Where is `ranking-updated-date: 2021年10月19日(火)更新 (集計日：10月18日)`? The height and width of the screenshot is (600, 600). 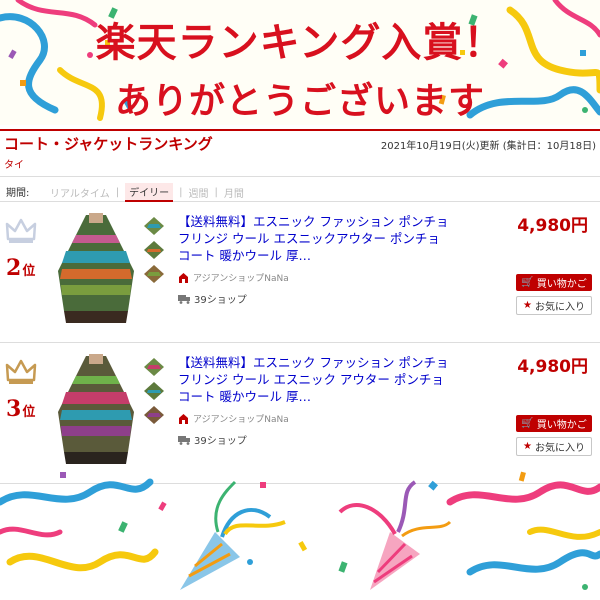
ranking-updated-date: 2021年10月19日(火)更新 (集計日：10月18日) is located at coordinates (488, 146).